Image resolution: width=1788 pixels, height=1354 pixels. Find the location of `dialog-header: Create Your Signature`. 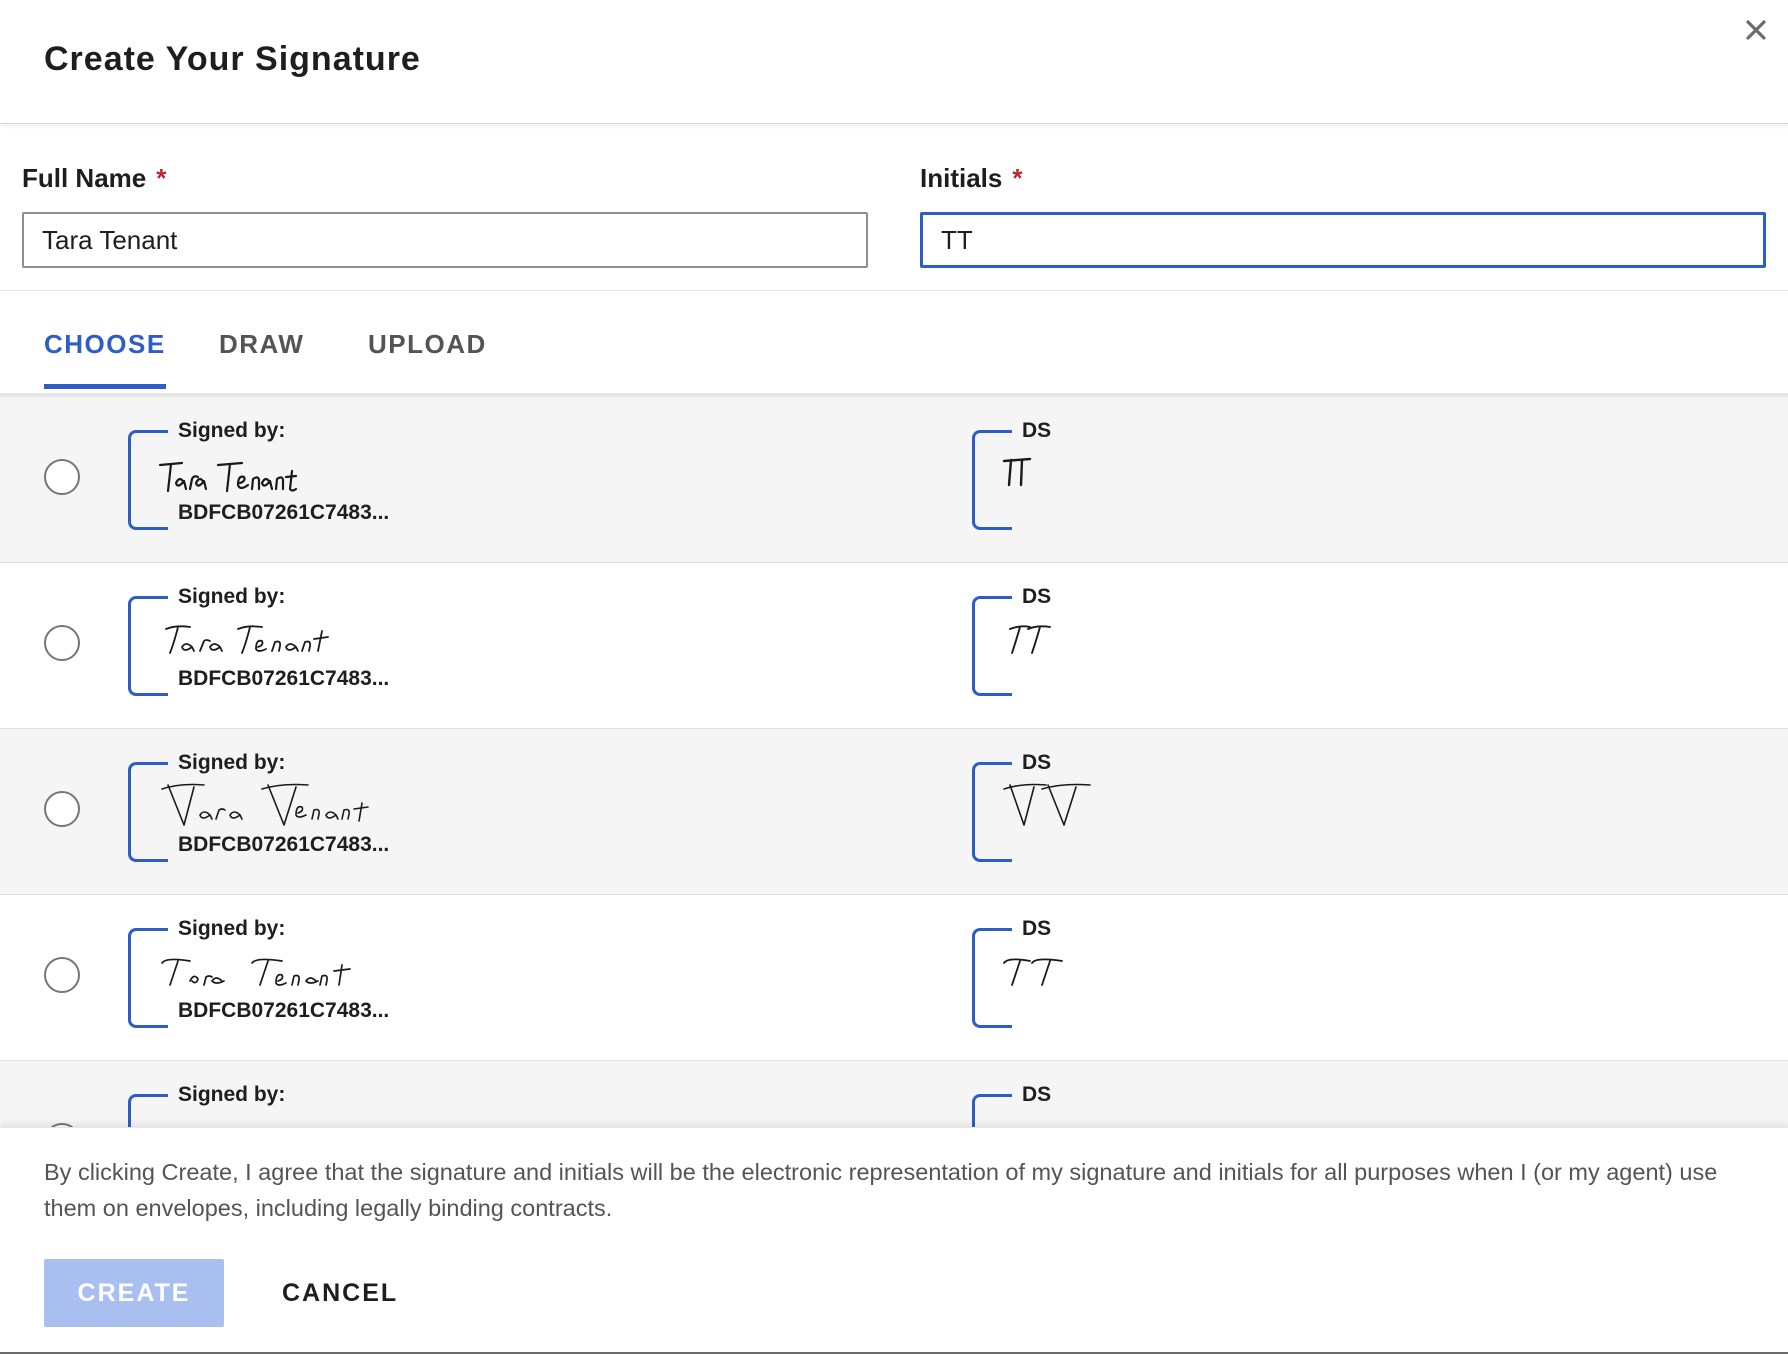

dialog-header: Create Your Signature is located at coordinates (894, 62).